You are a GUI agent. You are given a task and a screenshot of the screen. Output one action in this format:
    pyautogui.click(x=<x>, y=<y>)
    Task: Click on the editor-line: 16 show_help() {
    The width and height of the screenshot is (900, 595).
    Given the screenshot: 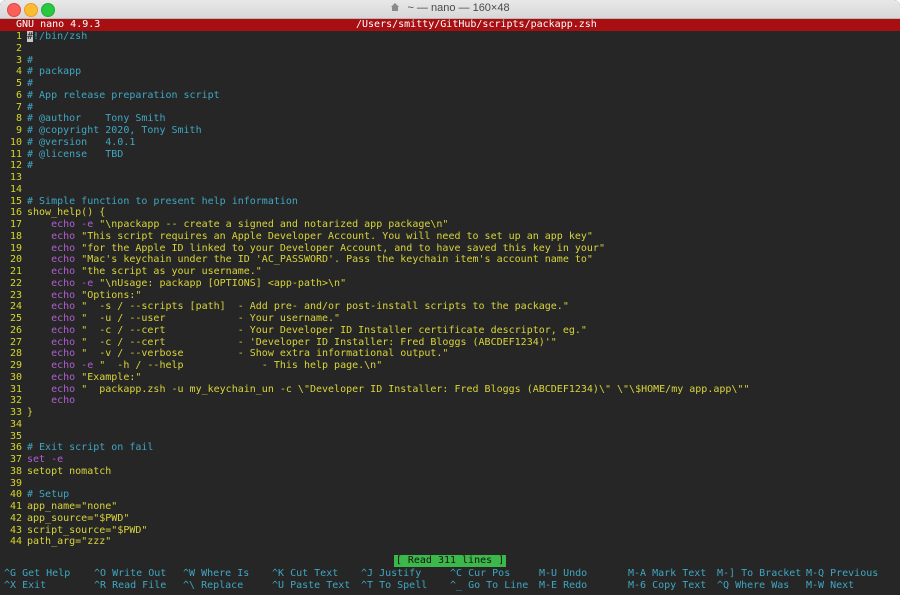 What is the action you would take?
    pyautogui.click(x=450, y=213)
    